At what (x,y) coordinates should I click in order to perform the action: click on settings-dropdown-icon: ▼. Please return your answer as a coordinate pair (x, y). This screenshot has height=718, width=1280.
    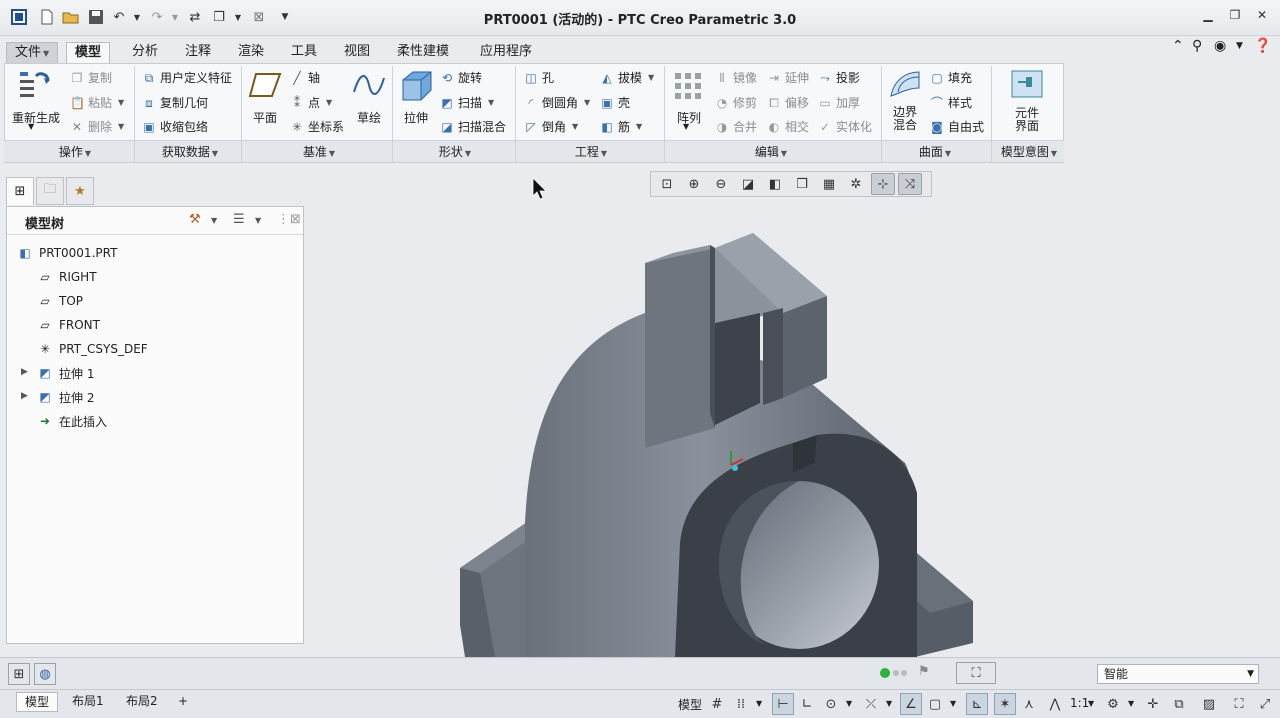
    Looking at the image, I should click on (1131, 703).